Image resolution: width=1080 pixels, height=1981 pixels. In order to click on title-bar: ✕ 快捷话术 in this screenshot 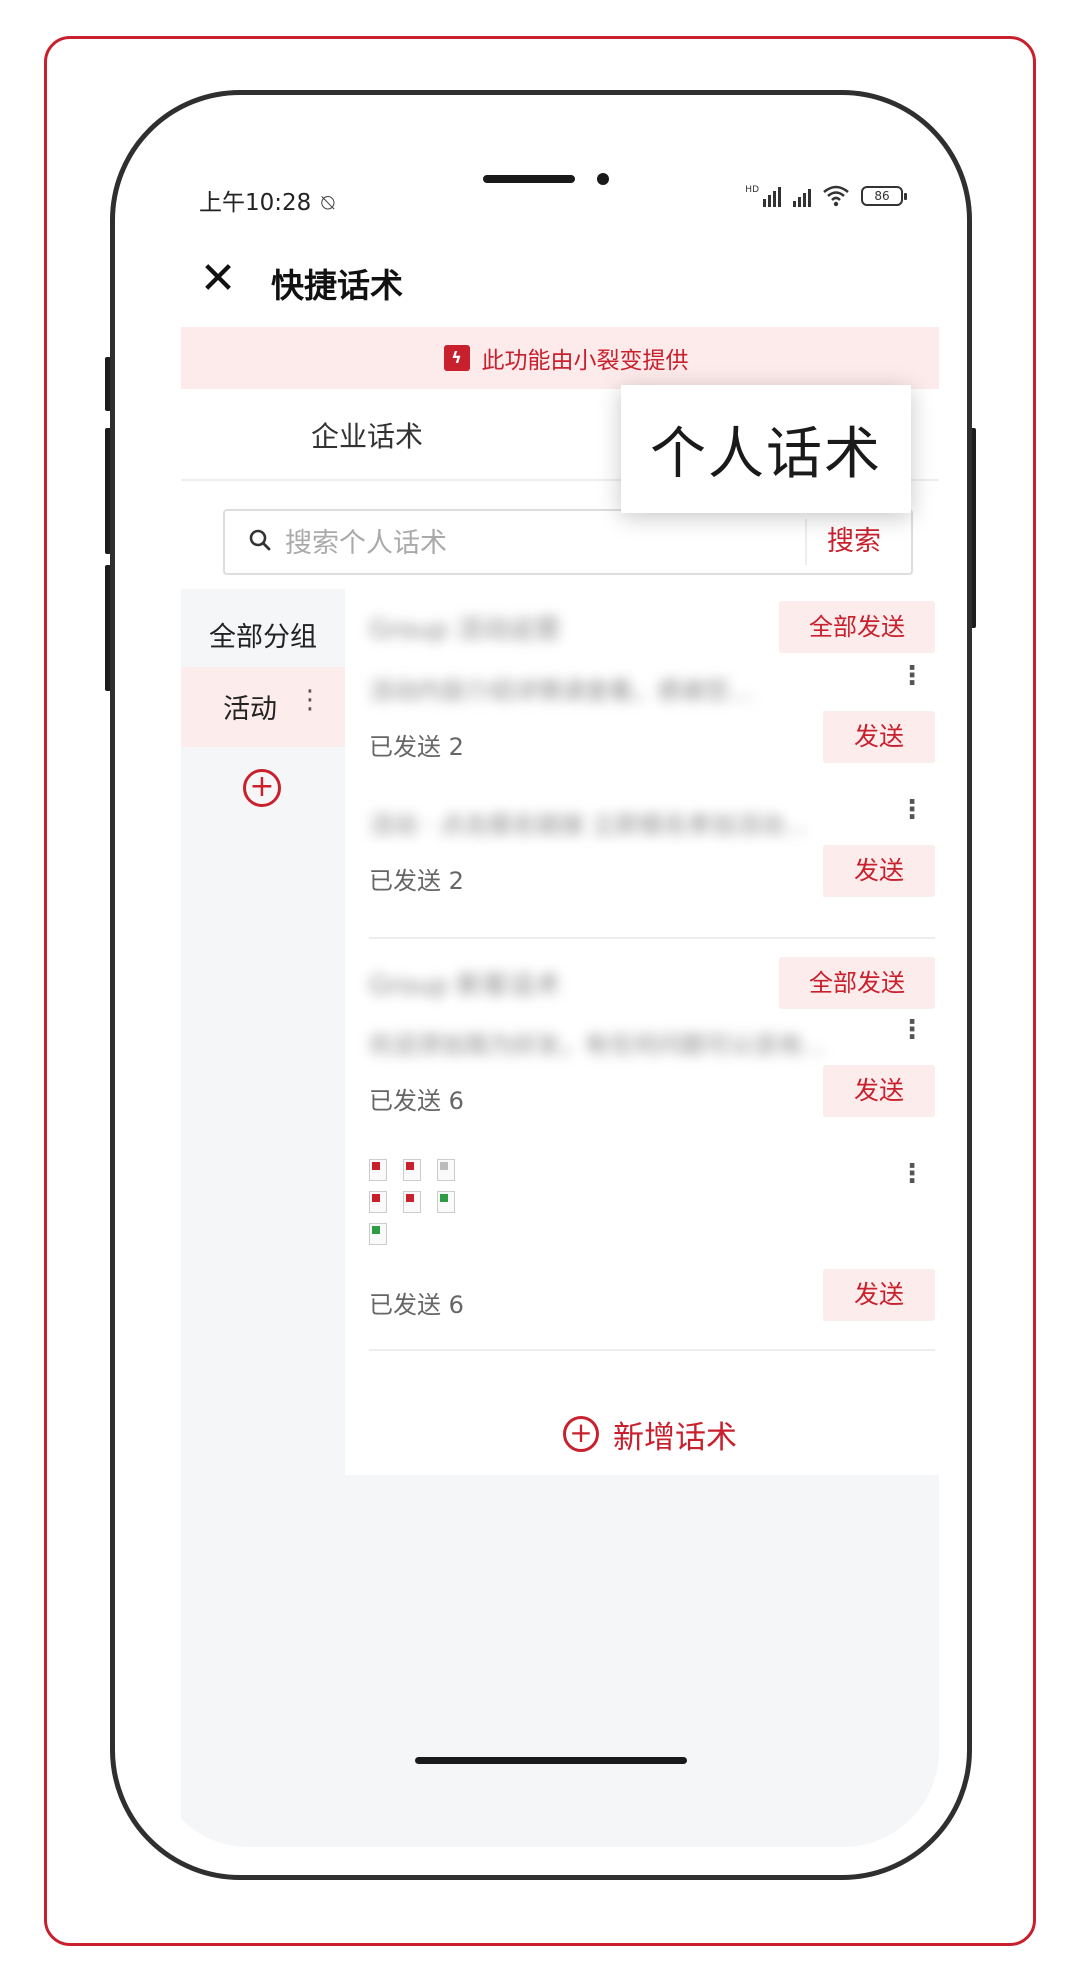, I will do `click(546, 279)`.